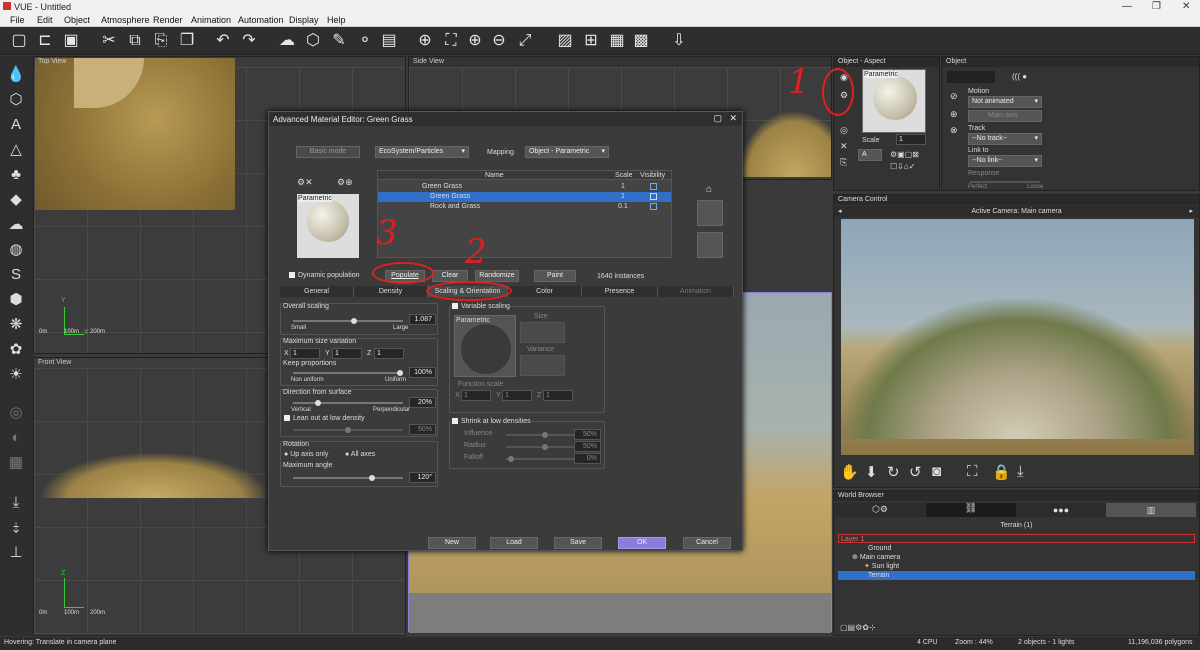  What do you see at coordinates (476, 395) in the screenshot?
I see `function-scale-x: 1` at bounding box center [476, 395].